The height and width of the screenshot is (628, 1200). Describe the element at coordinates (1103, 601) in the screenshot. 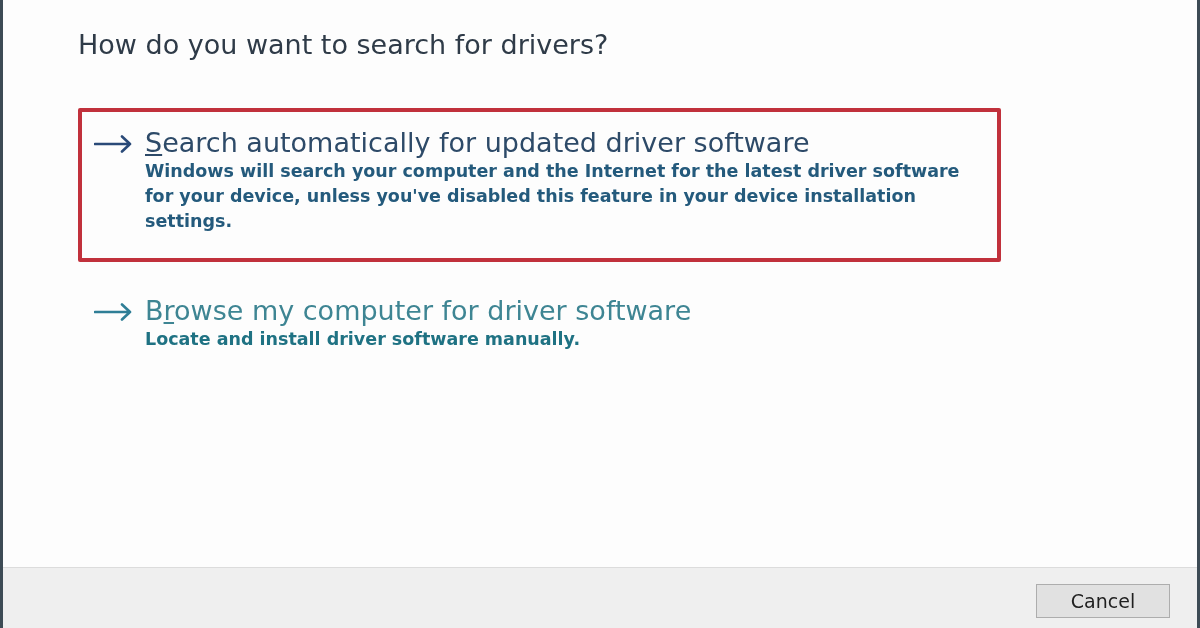

I see `cancel-button: Cancel` at that location.